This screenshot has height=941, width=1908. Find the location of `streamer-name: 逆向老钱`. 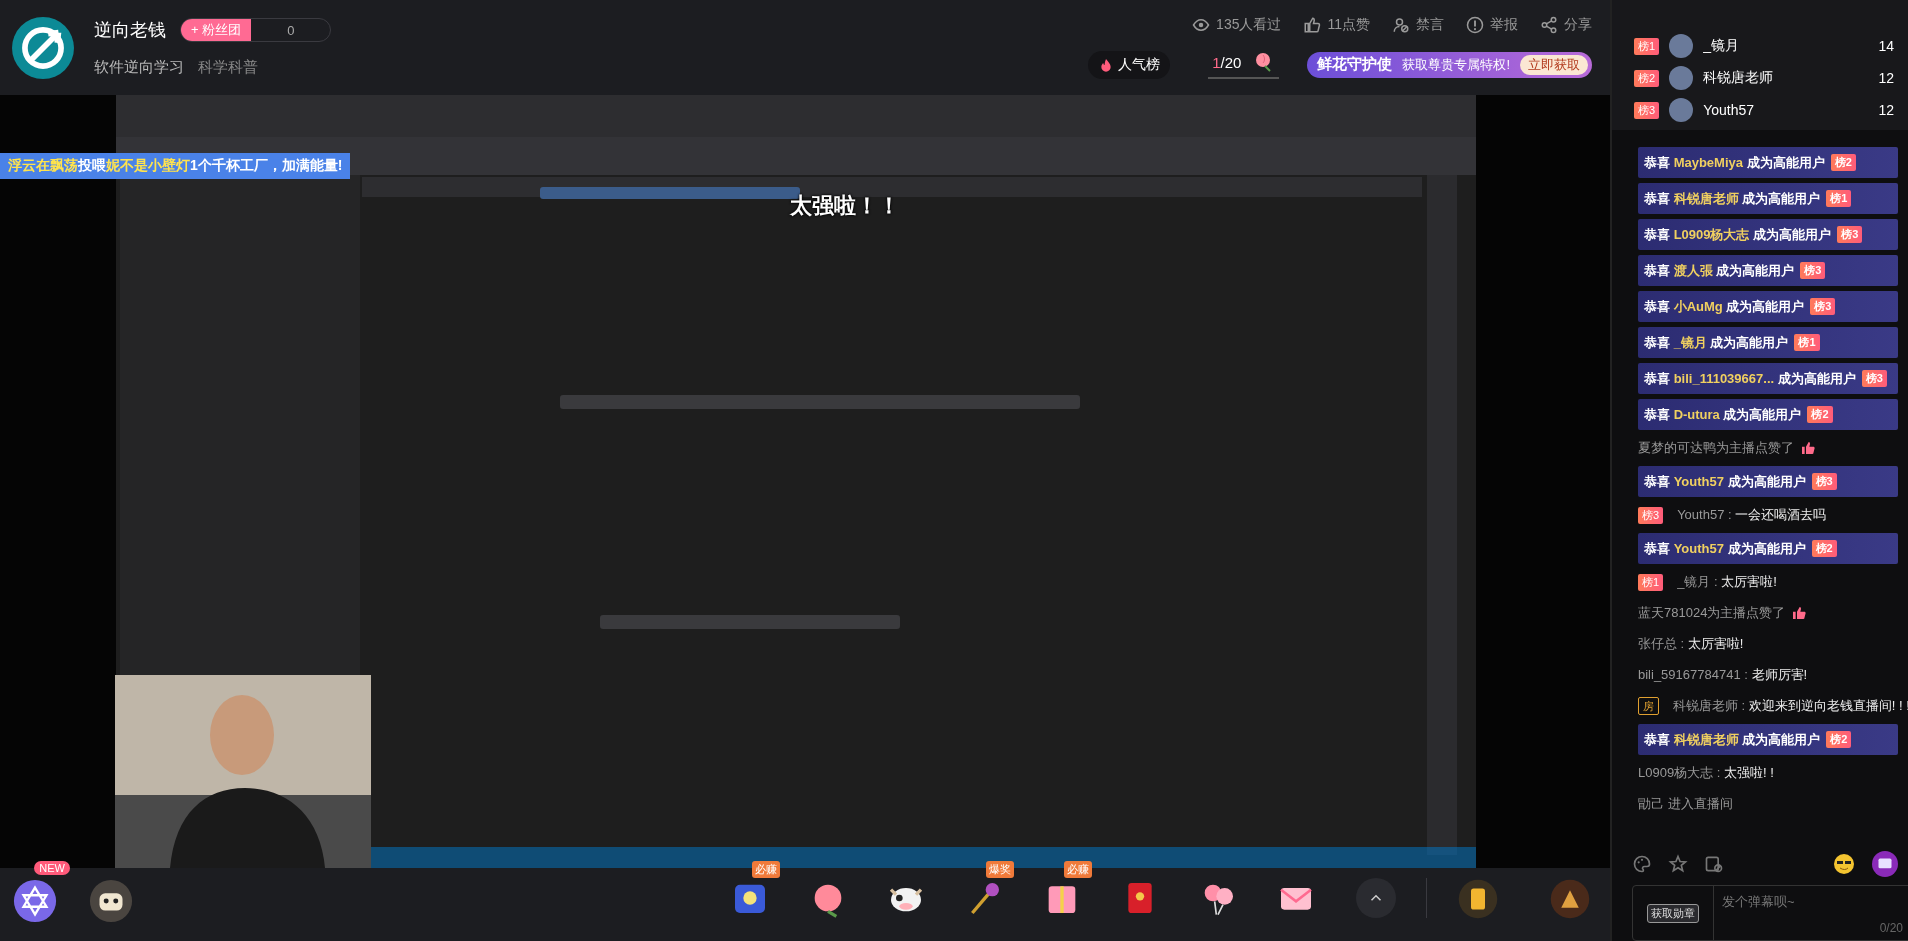

streamer-name: 逆向老钱 is located at coordinates (130, 30).